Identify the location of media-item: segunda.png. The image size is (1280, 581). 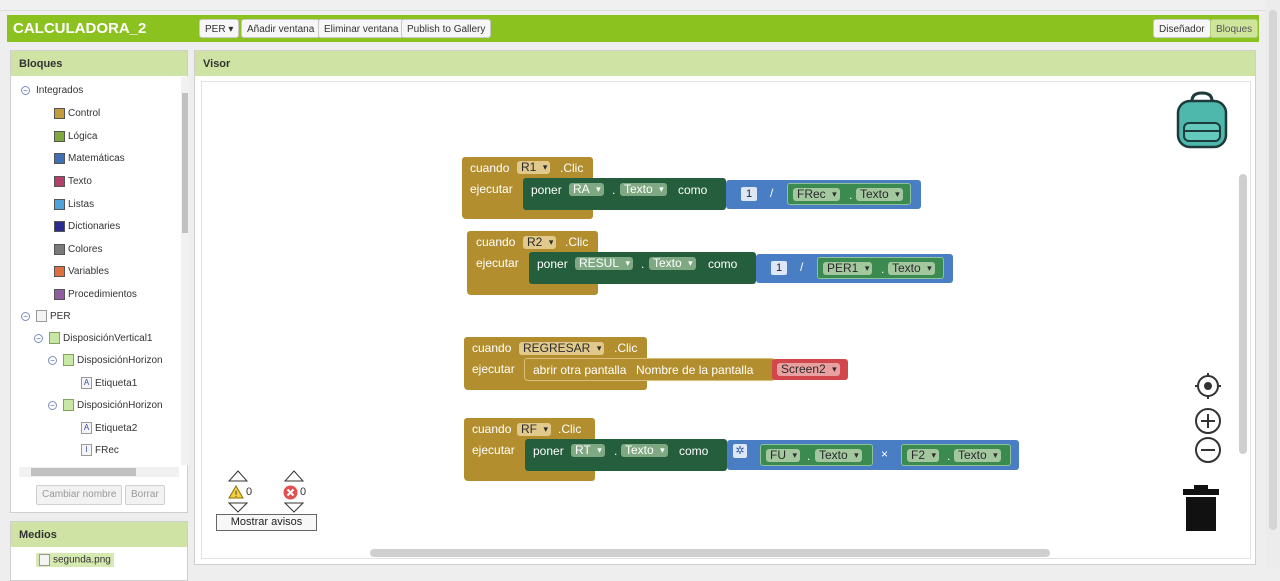
(75, 560).